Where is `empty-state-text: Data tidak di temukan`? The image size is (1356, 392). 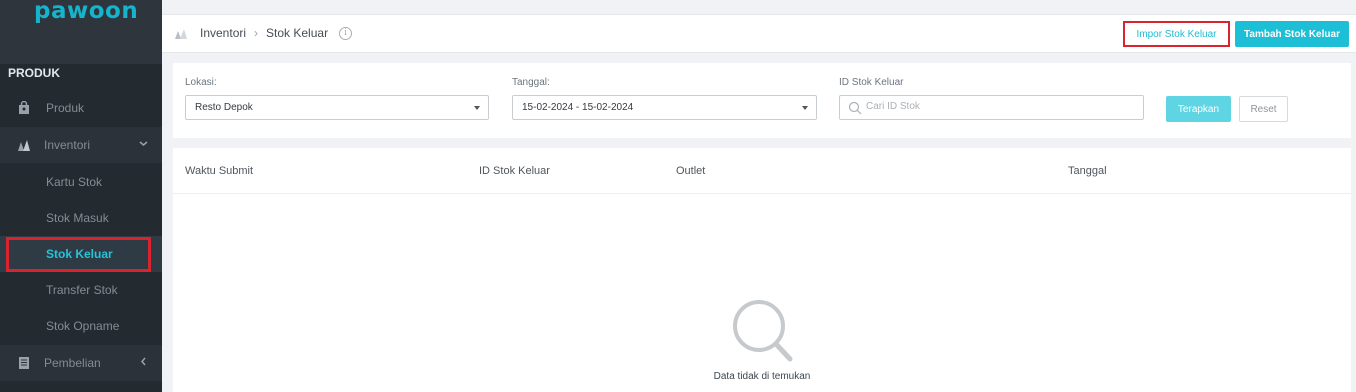 empty-state-text: Data tidak di temukan is located at coordinates (762, 376).